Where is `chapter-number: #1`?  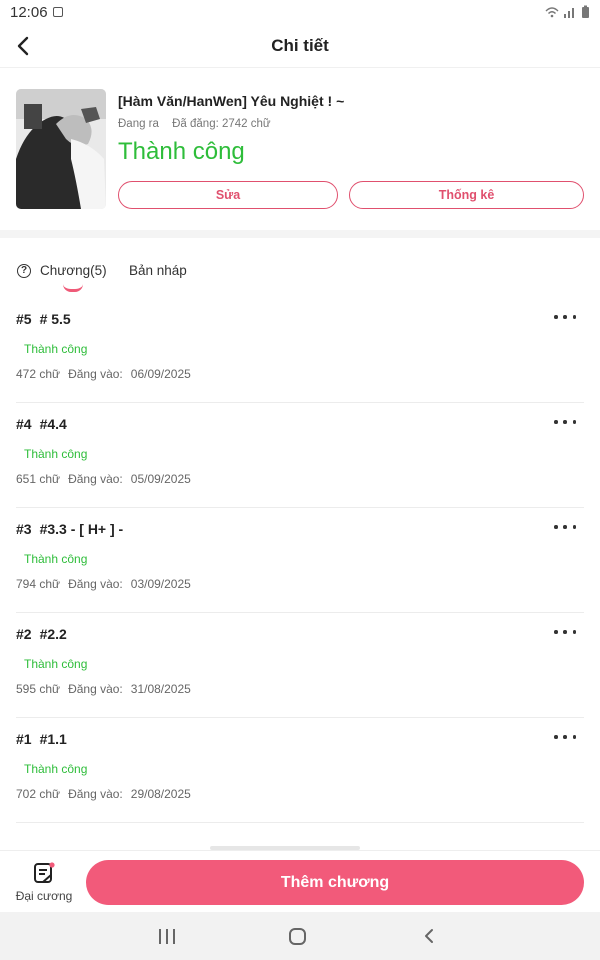
chapter-number: #1 is located at coordinates (24, 739).